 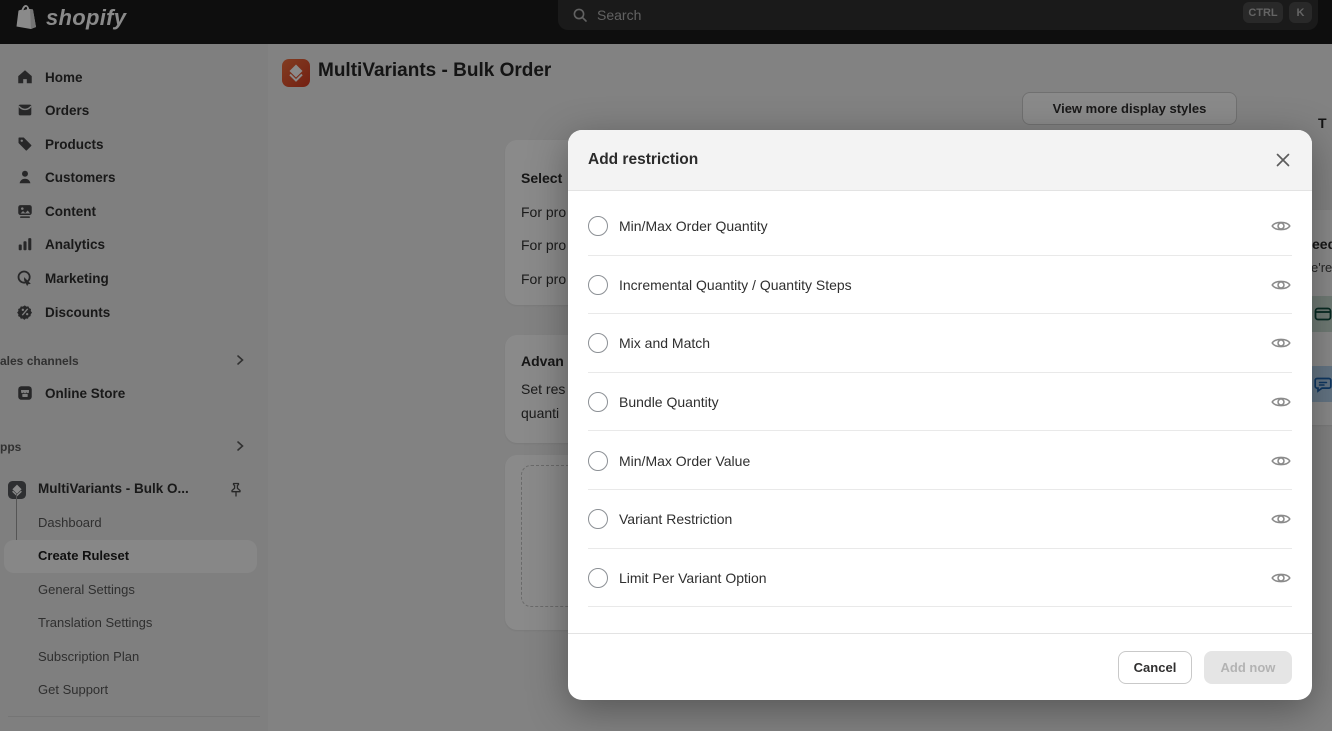 I want to click on option-row-mix-and-match: Mix and Match, so click(x=940, y=343).